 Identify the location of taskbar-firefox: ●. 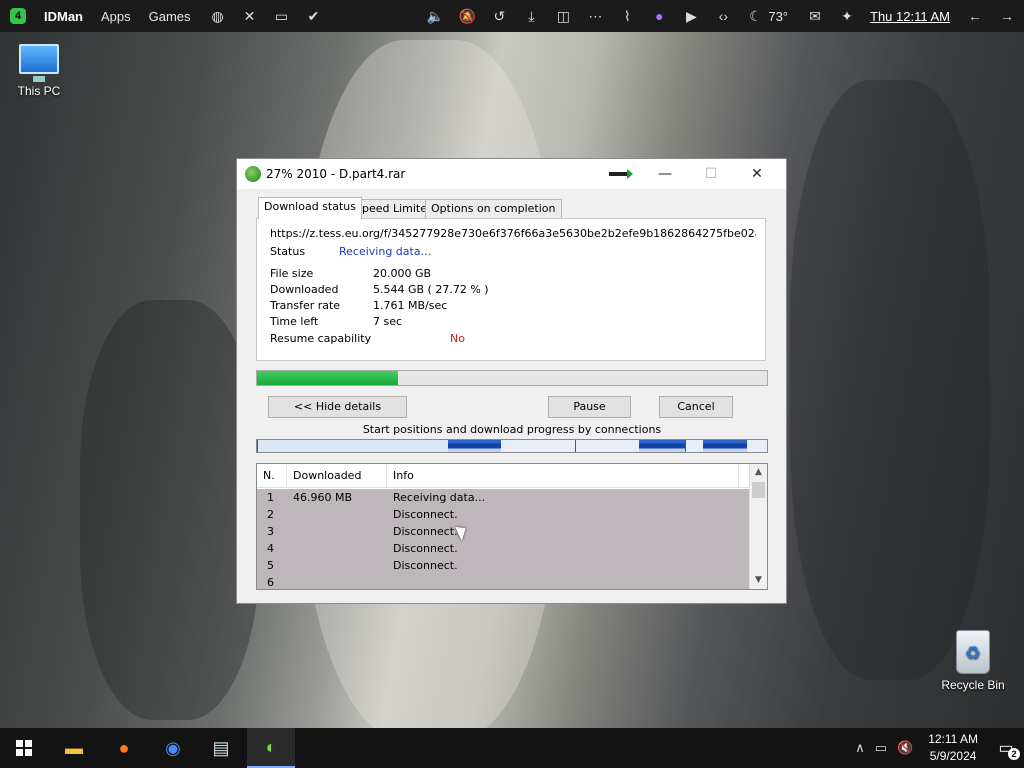
(124, 748).